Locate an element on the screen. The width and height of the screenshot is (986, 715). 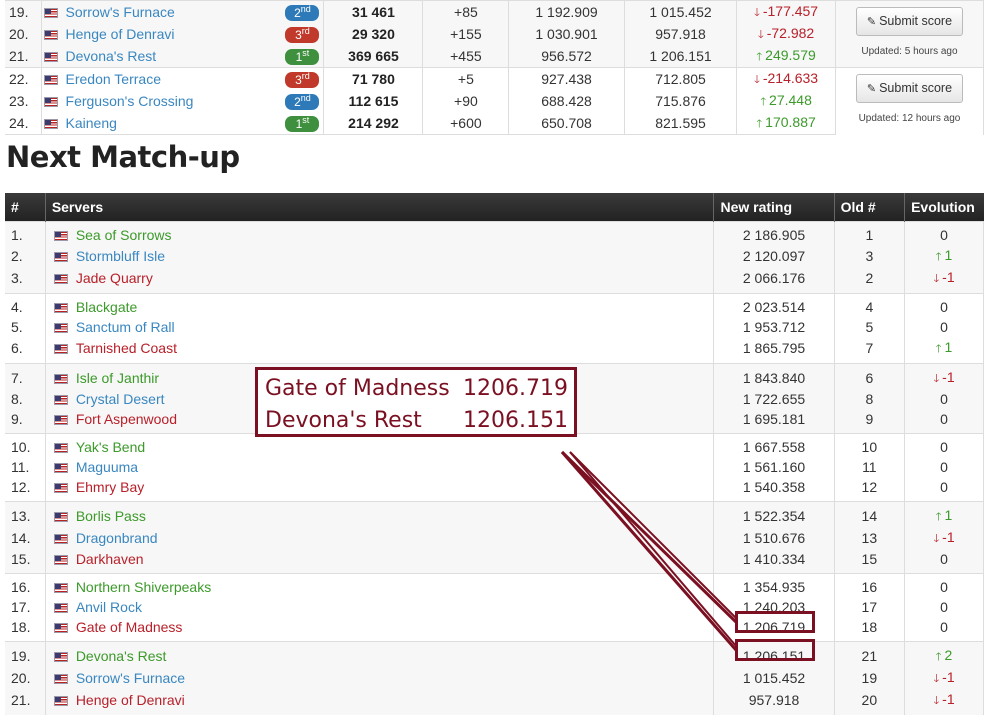
server-link: Yak's Bend is located at coordinates (110, 447).